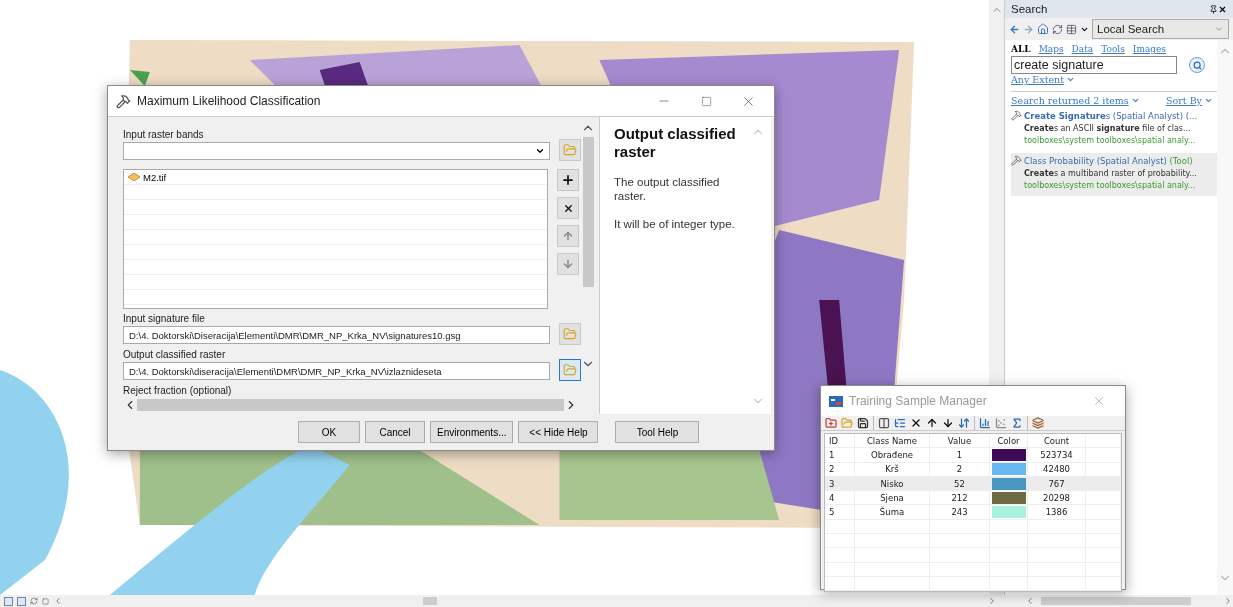  What do you see at coordinates (1057, 512) in the screenshot?
I see `table-cell: 1386` at bounding box center [1057, 512].